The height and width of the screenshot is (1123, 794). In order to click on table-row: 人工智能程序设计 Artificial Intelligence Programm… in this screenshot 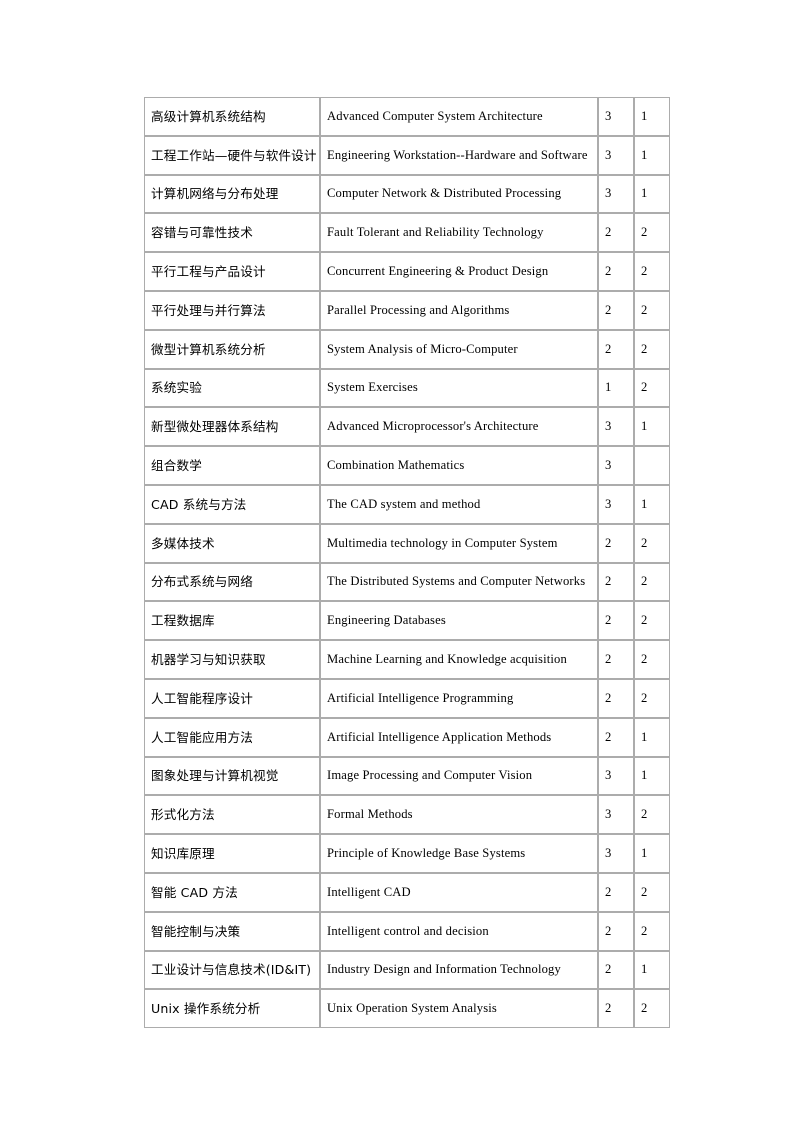, I will do `click(407, 698)`.